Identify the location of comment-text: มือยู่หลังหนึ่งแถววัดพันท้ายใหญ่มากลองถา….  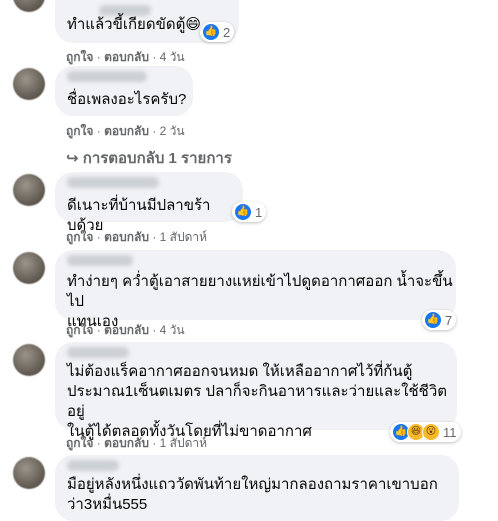
(252, 494).